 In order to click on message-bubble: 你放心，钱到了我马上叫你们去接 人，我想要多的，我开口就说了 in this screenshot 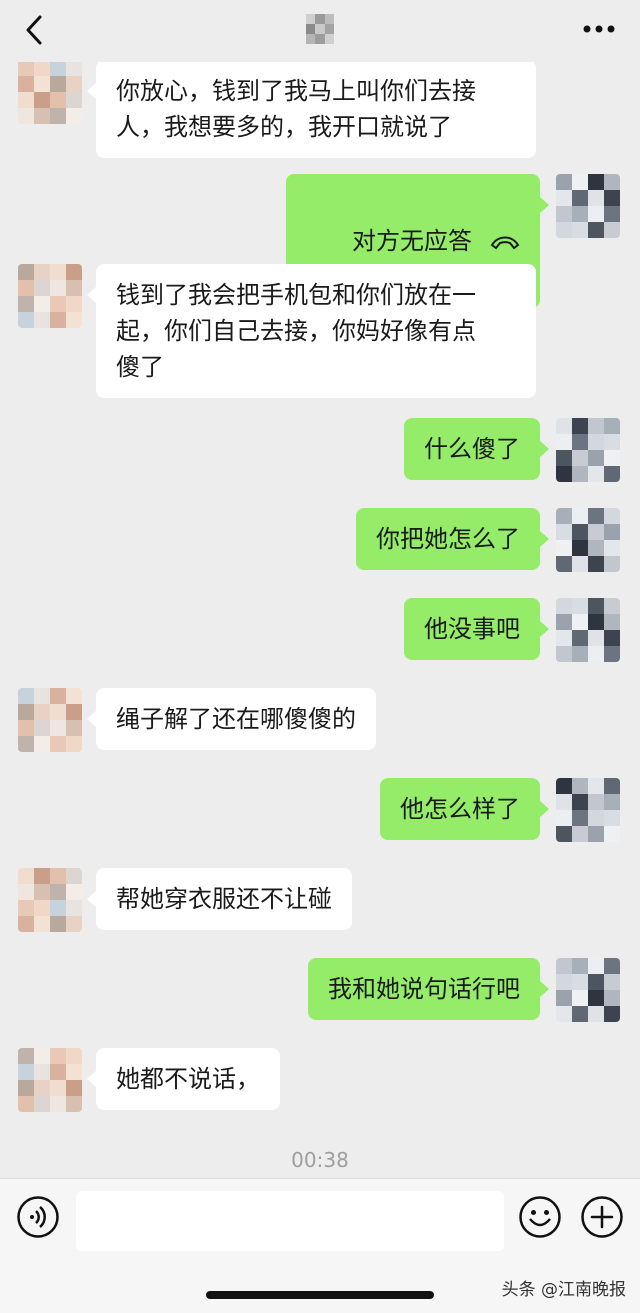, I will do `click(311, 109)`.